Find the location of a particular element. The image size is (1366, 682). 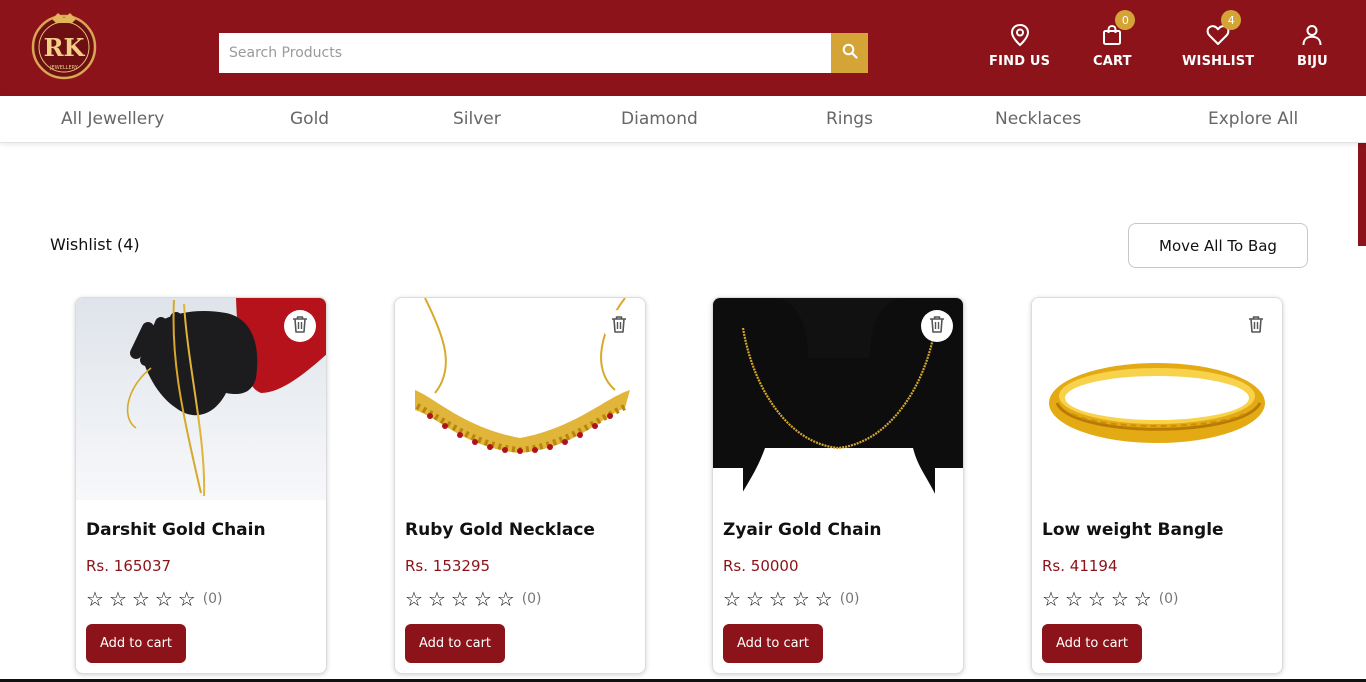

search-button is located at coordinates (849, 53).